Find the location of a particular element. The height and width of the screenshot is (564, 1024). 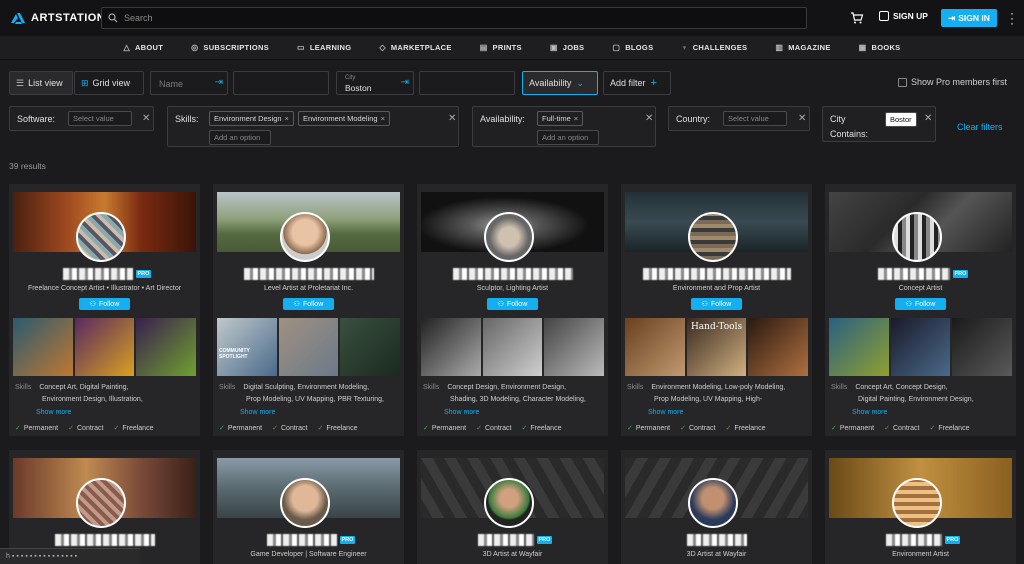

availability-chip: Full-time × is located at coordinates (560, 118).